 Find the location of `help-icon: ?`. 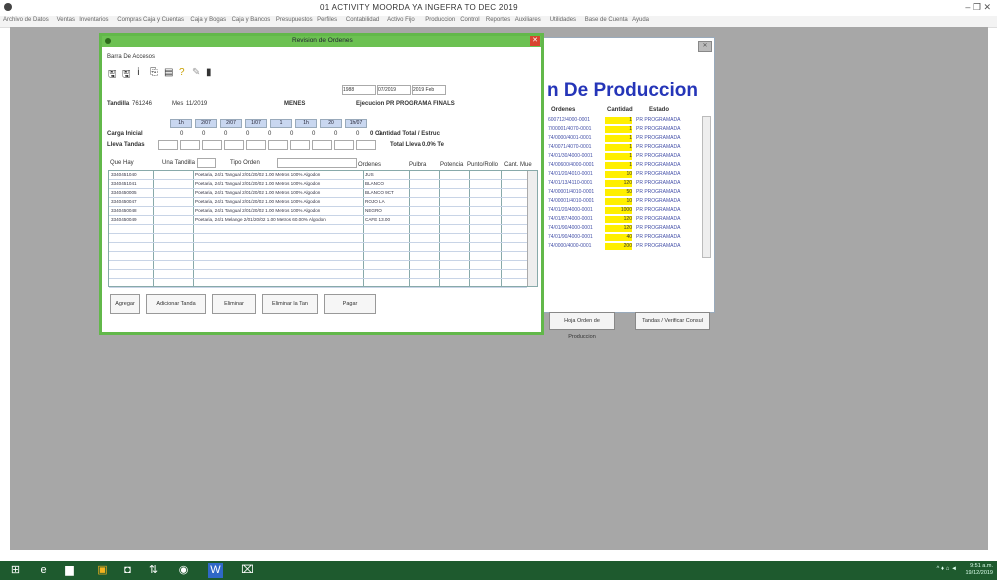

help-icon: ? is located at coordinates (182, 72).